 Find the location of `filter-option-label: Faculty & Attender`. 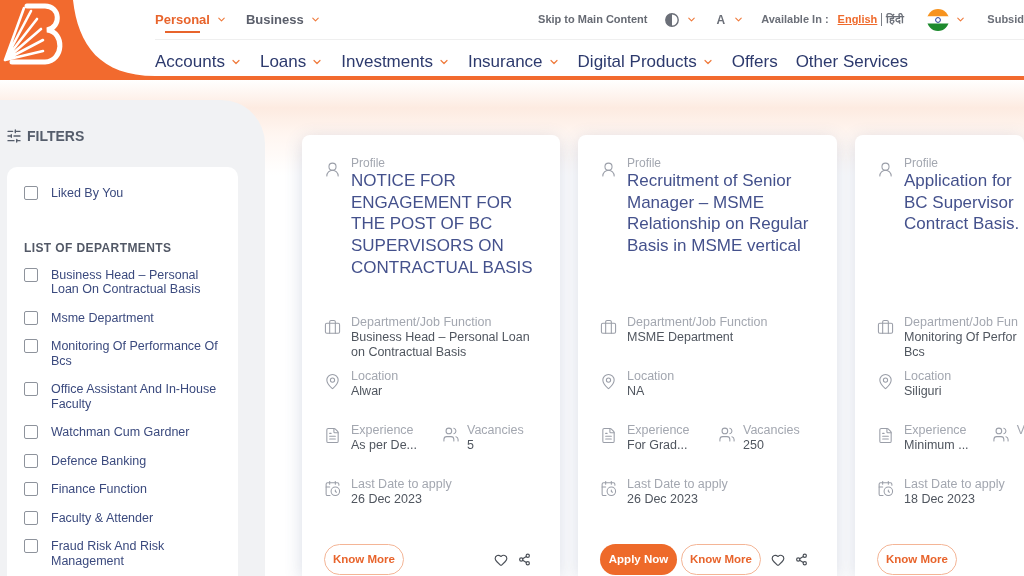

filter-option-label: Faculty & Attender is located at coordinates (102, 517).